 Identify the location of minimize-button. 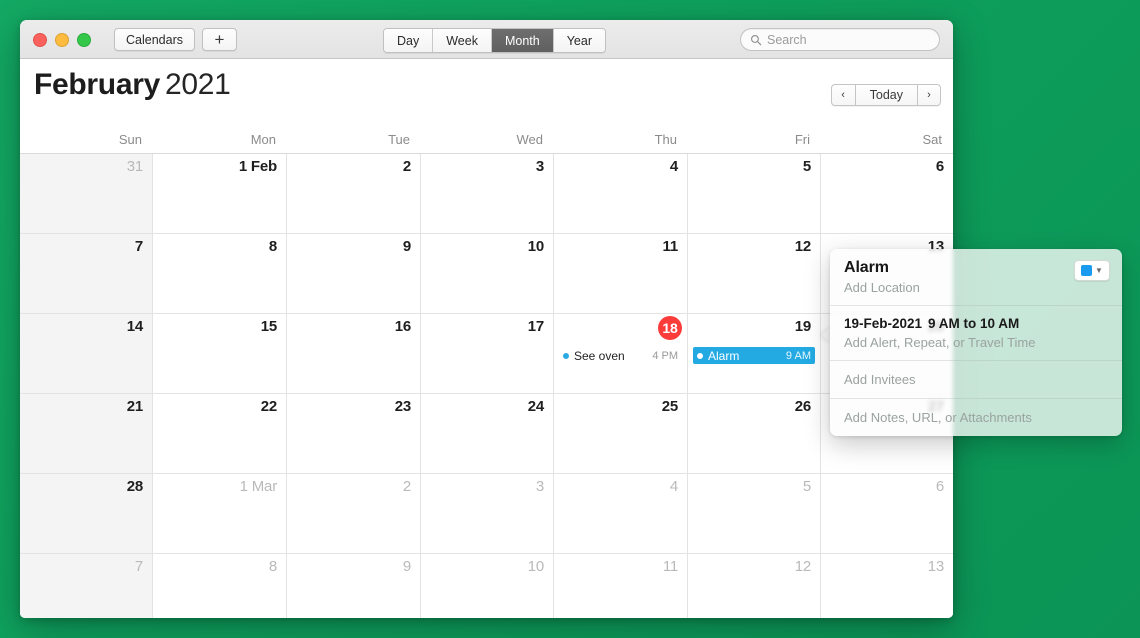
(62, 40).